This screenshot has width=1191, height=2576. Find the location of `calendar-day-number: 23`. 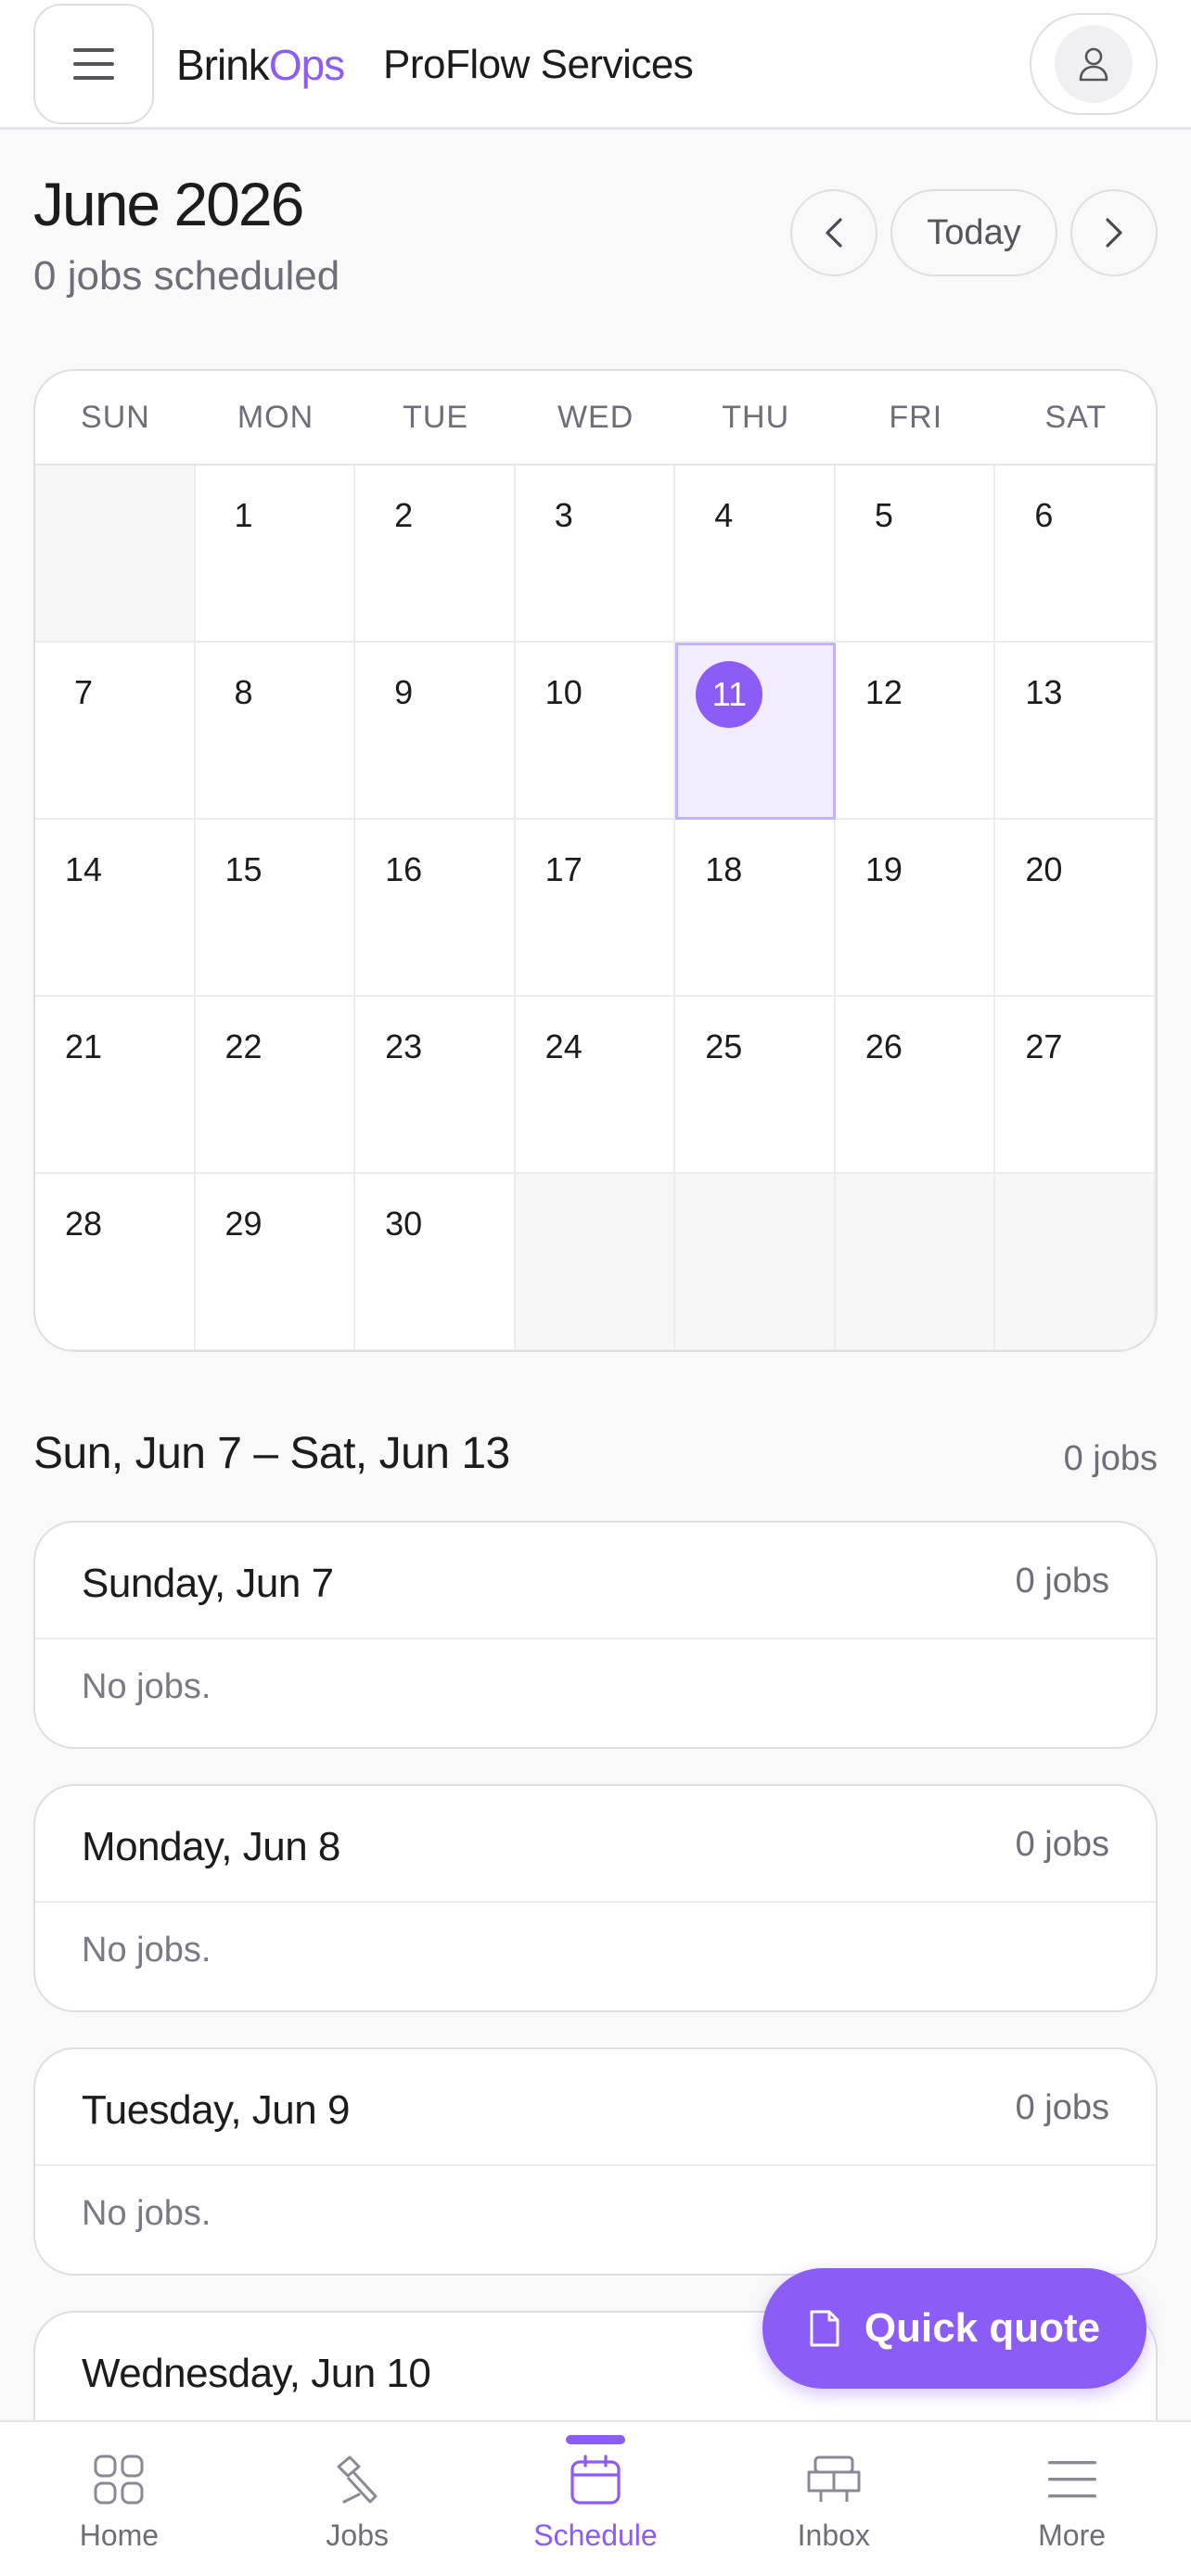

calendar-day-number: 23 is located at coordinates (404, 1046).